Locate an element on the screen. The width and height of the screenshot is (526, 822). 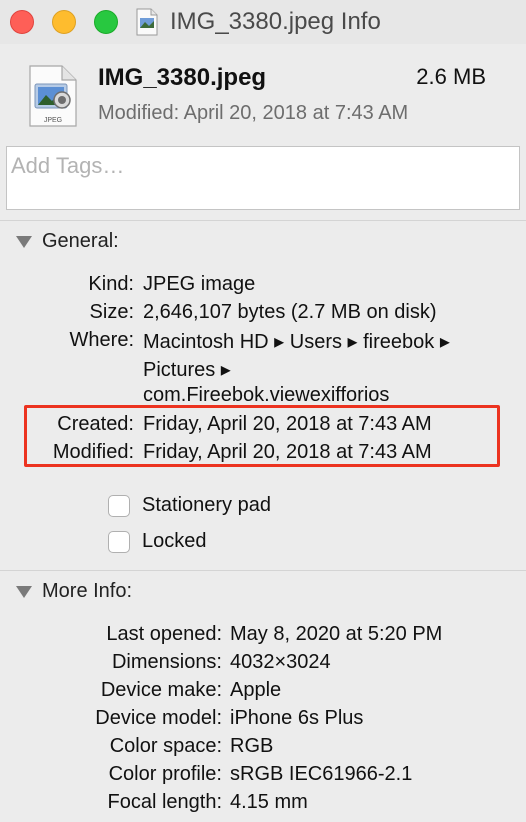
info-label: Where: is located at coordinates (101, 340).